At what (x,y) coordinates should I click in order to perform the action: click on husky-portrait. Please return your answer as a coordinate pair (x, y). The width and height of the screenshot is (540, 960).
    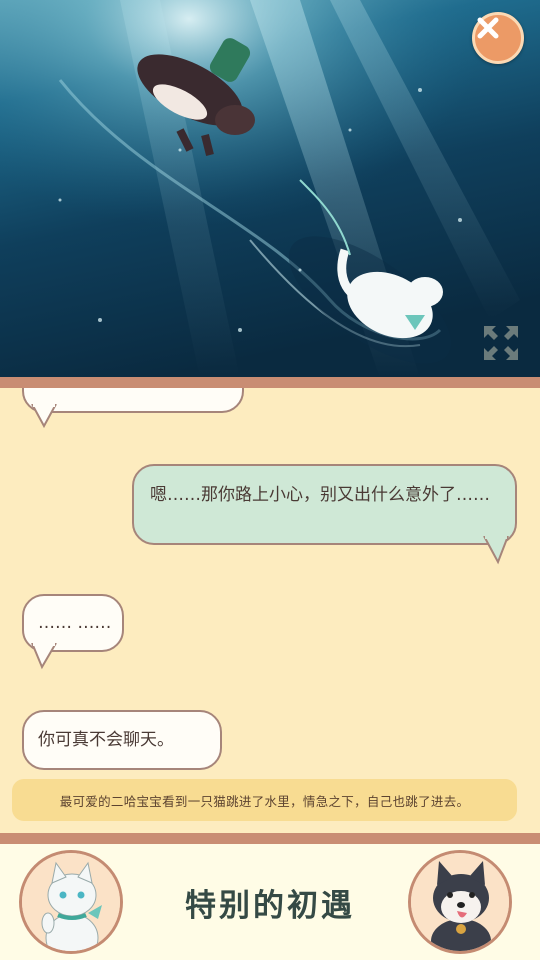
    Looking at the image, I should click on (460, 902).